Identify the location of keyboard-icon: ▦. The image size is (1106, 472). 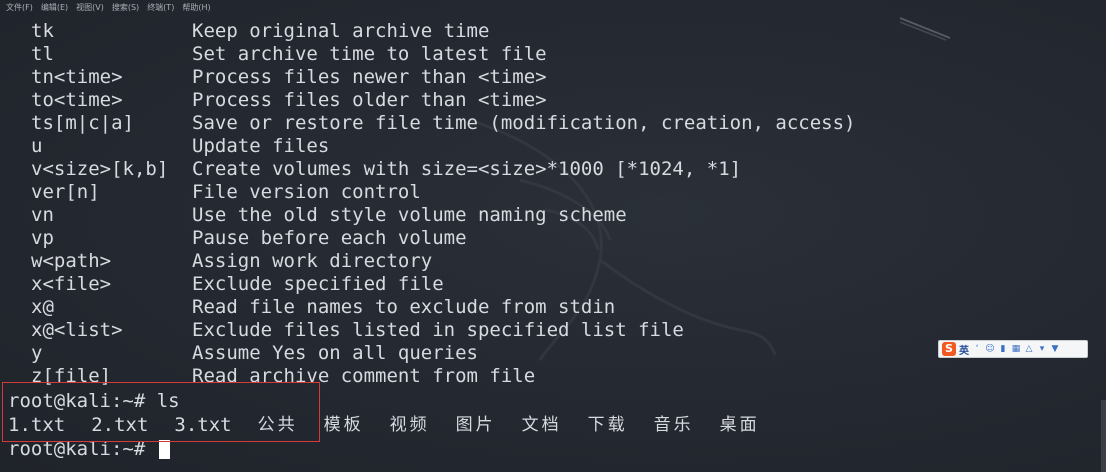
(1016, 349).